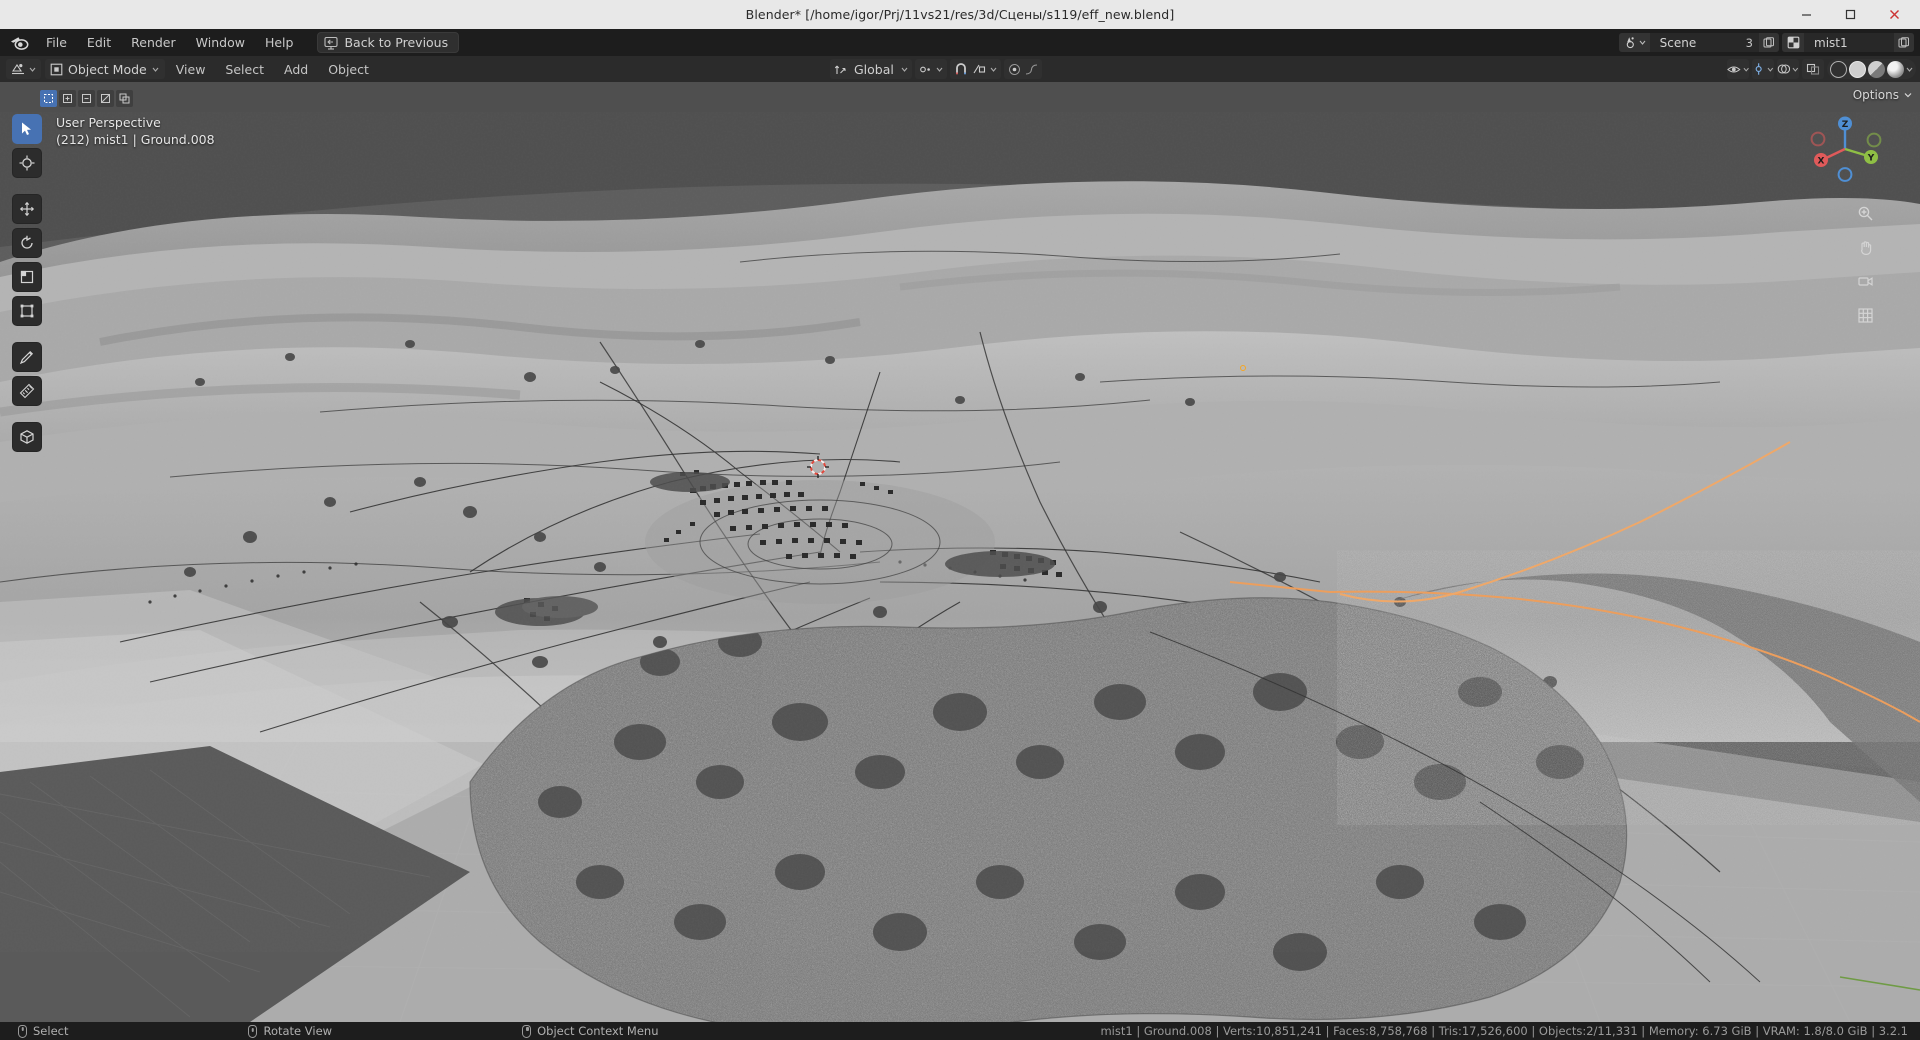 The height and width of the screenshot is (1040, 1920). I want to click on transform-orientation-dropdown: Global, so click(871, 69).